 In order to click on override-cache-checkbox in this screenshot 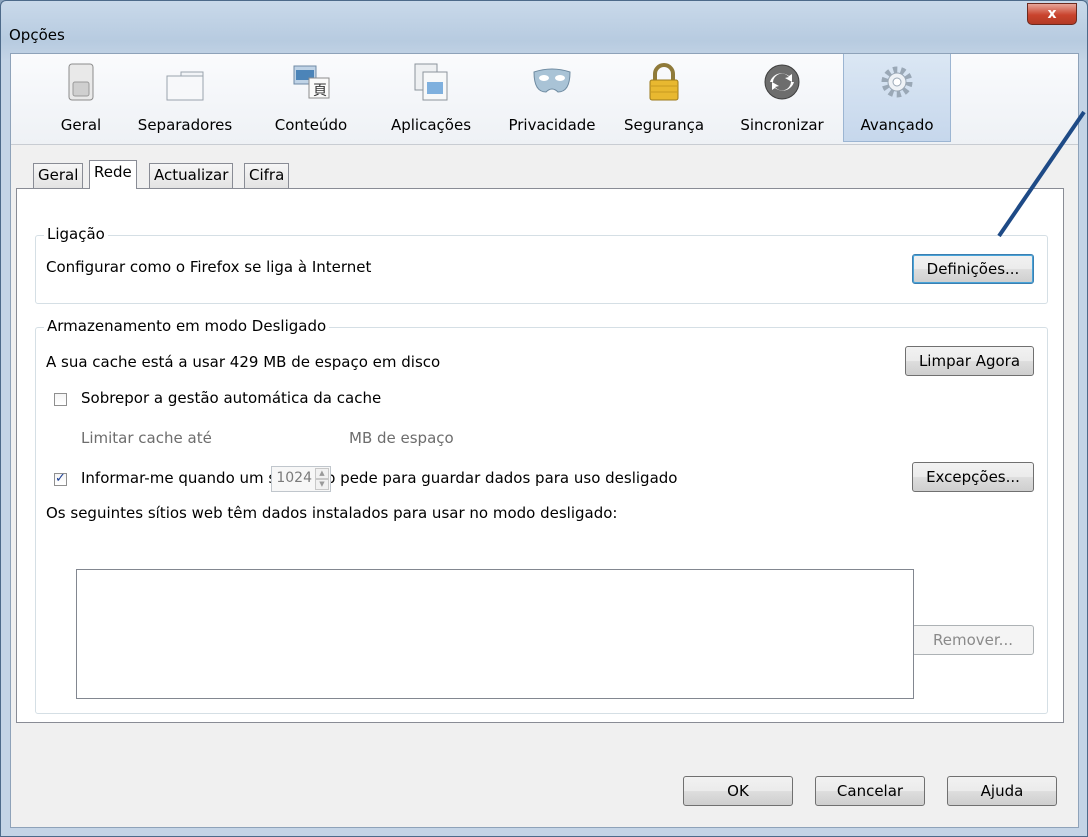, I will do `click(60, 399)`.